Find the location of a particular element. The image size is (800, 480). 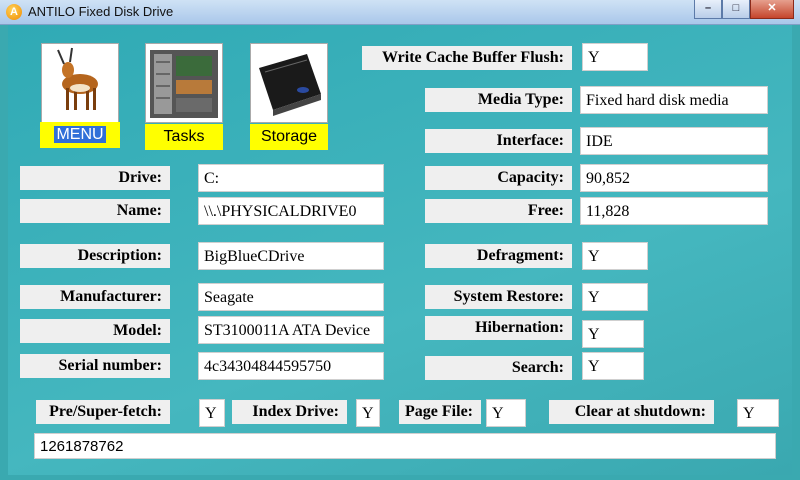

window-title: ANTILO Fixed Disk Drive is located at coordinates (101, 11).